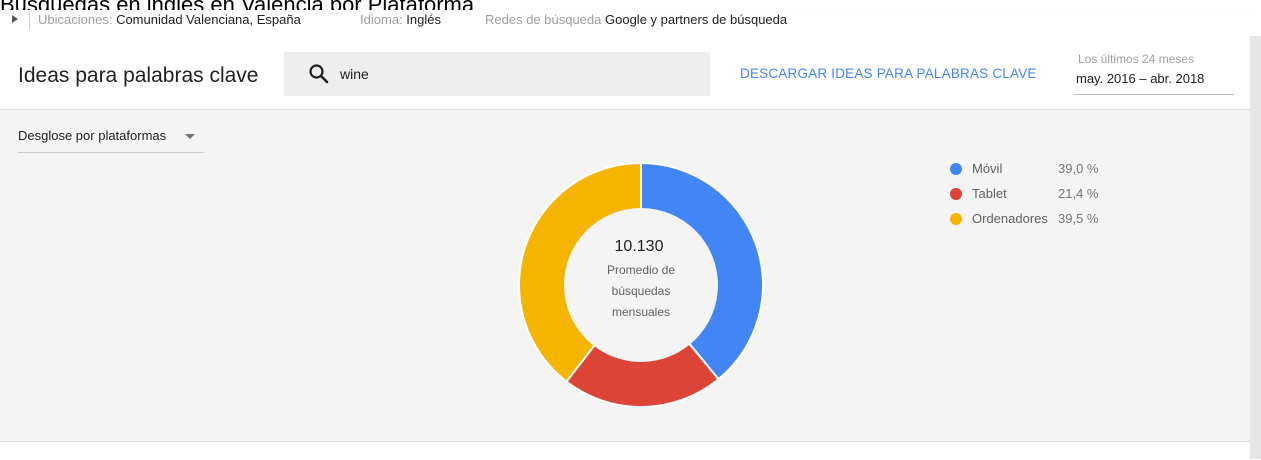 The image size is (1261, 460). Describe the element at coordinates (29, 21) in the screenshot. I see `filter-divider` at that location.